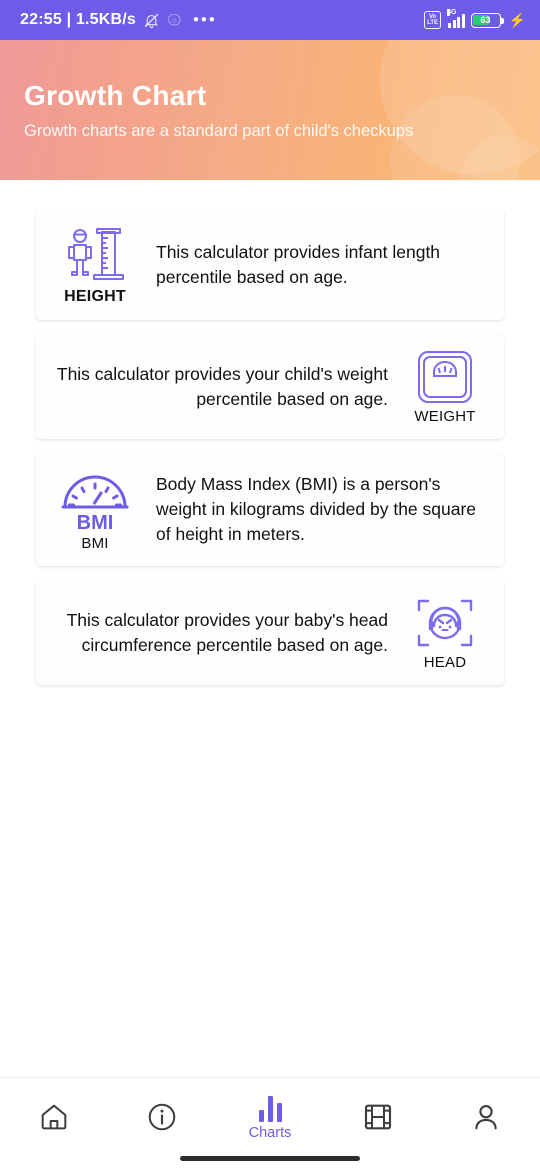 The image size is (540, 1170). What do you see at coordinates (95, 543) in the screenshot?
I see `bmi-icon-label: BMI` at bounding box center [95, 543].